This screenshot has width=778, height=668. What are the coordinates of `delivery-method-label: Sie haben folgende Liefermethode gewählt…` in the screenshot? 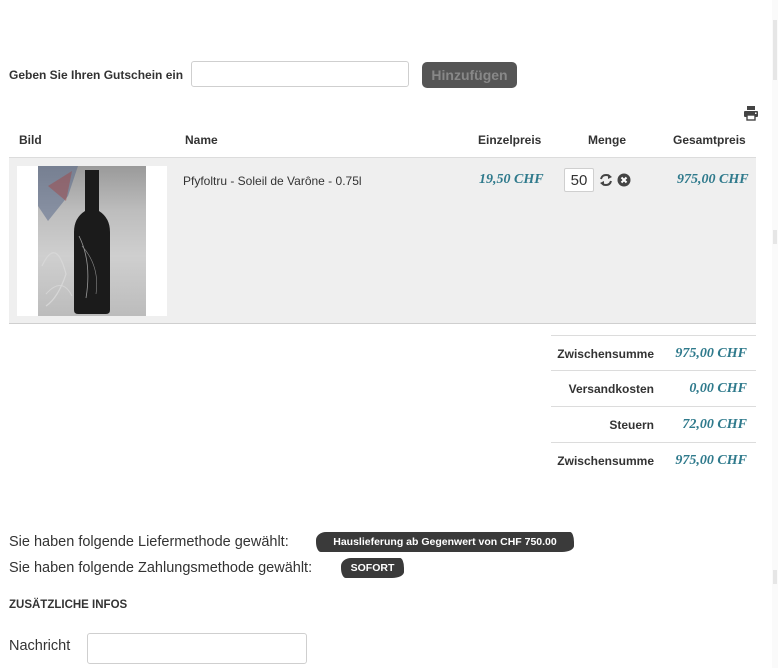 It's located at (149, 542).